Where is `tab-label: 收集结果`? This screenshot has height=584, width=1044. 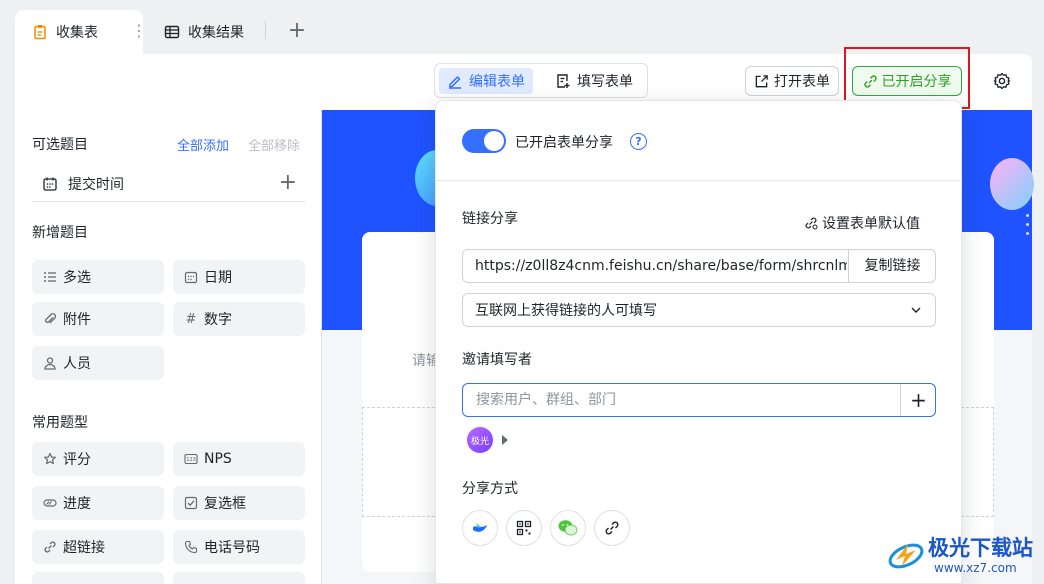 tab-label: 收集结果 is located at coordinates (216, 33).